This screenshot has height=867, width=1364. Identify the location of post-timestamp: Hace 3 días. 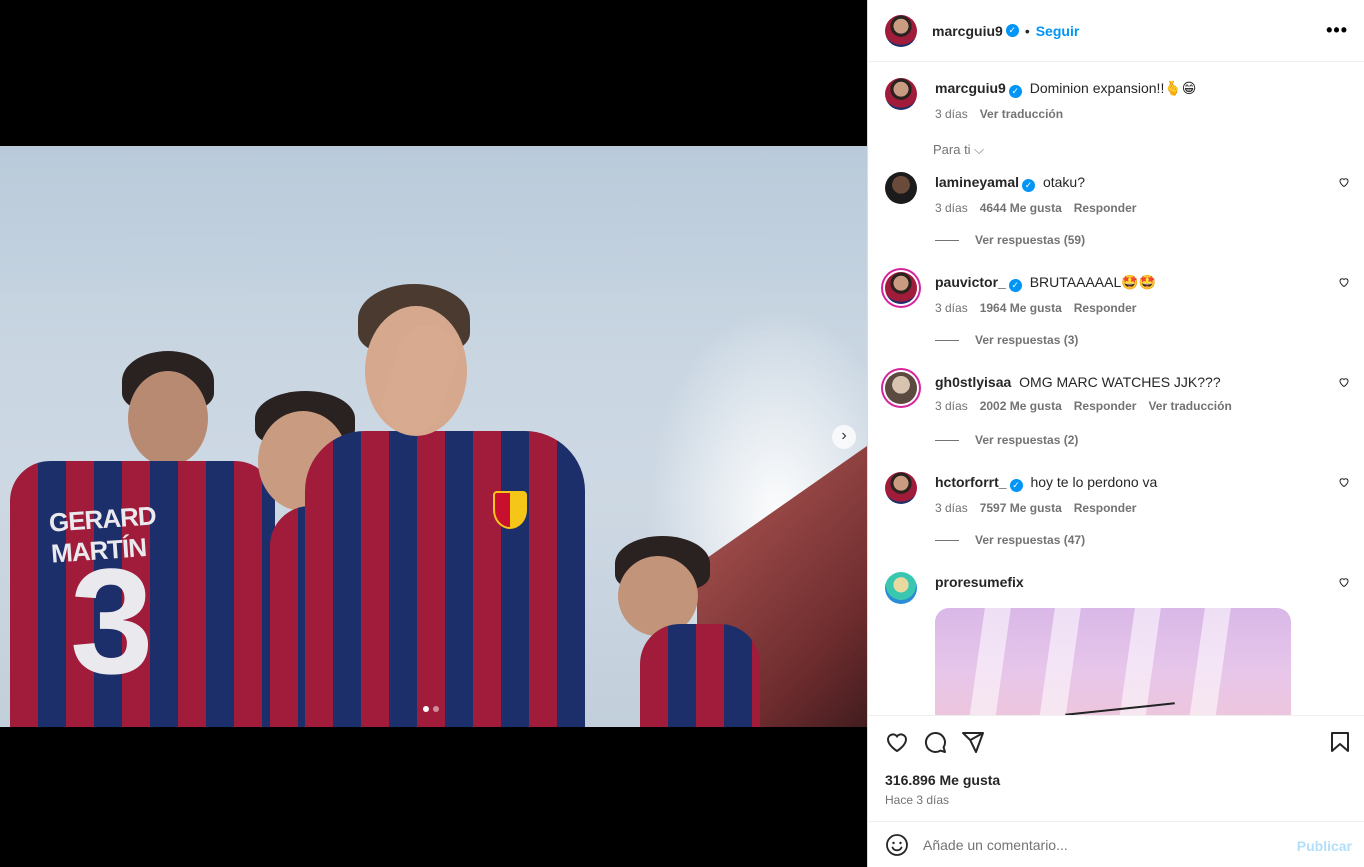
(917, 800).